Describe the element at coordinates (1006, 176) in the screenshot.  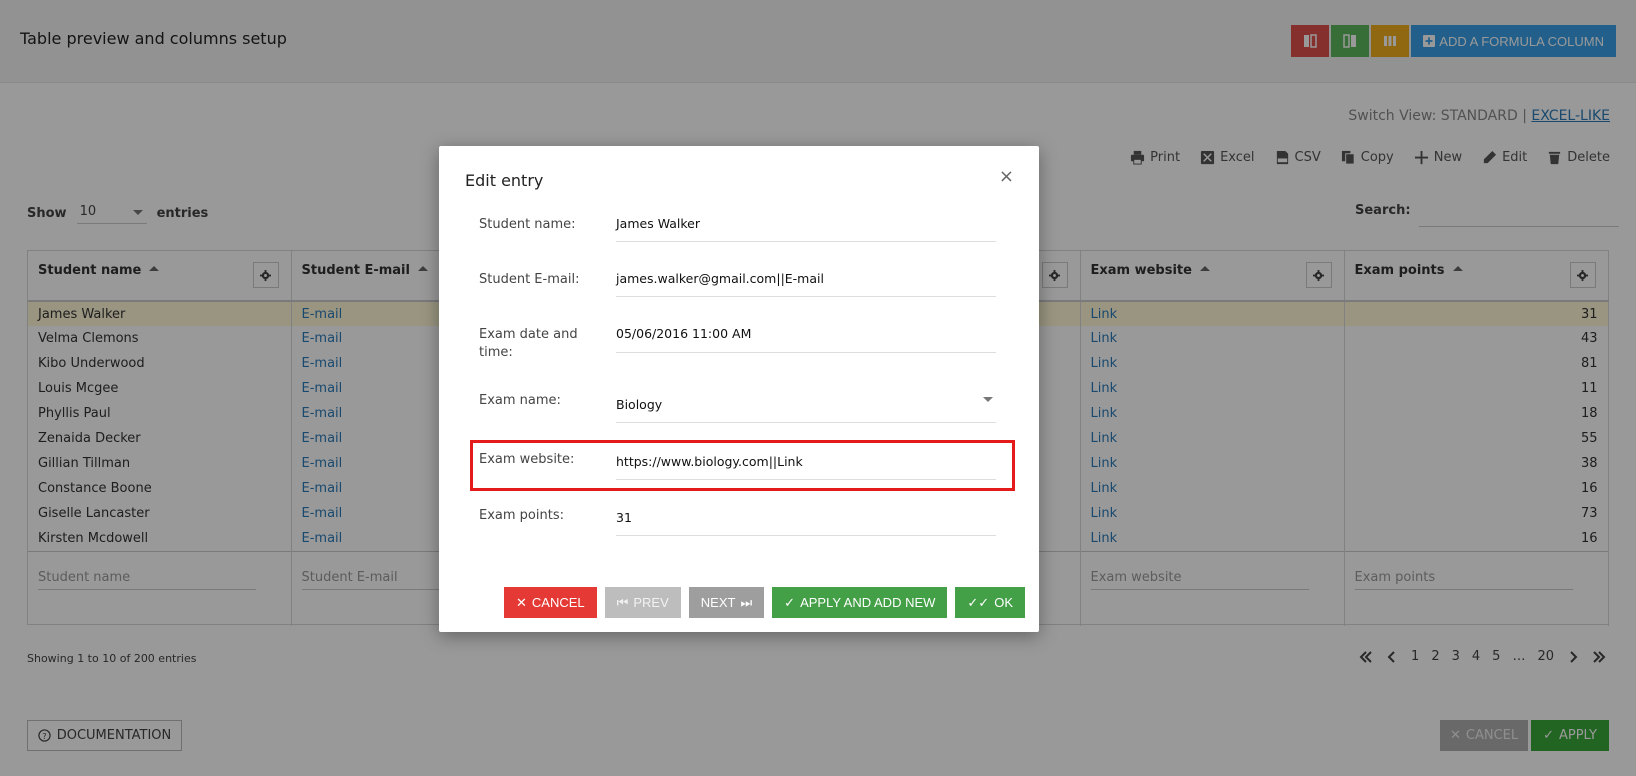
I see `dialog-close-icon: ×` at that location.